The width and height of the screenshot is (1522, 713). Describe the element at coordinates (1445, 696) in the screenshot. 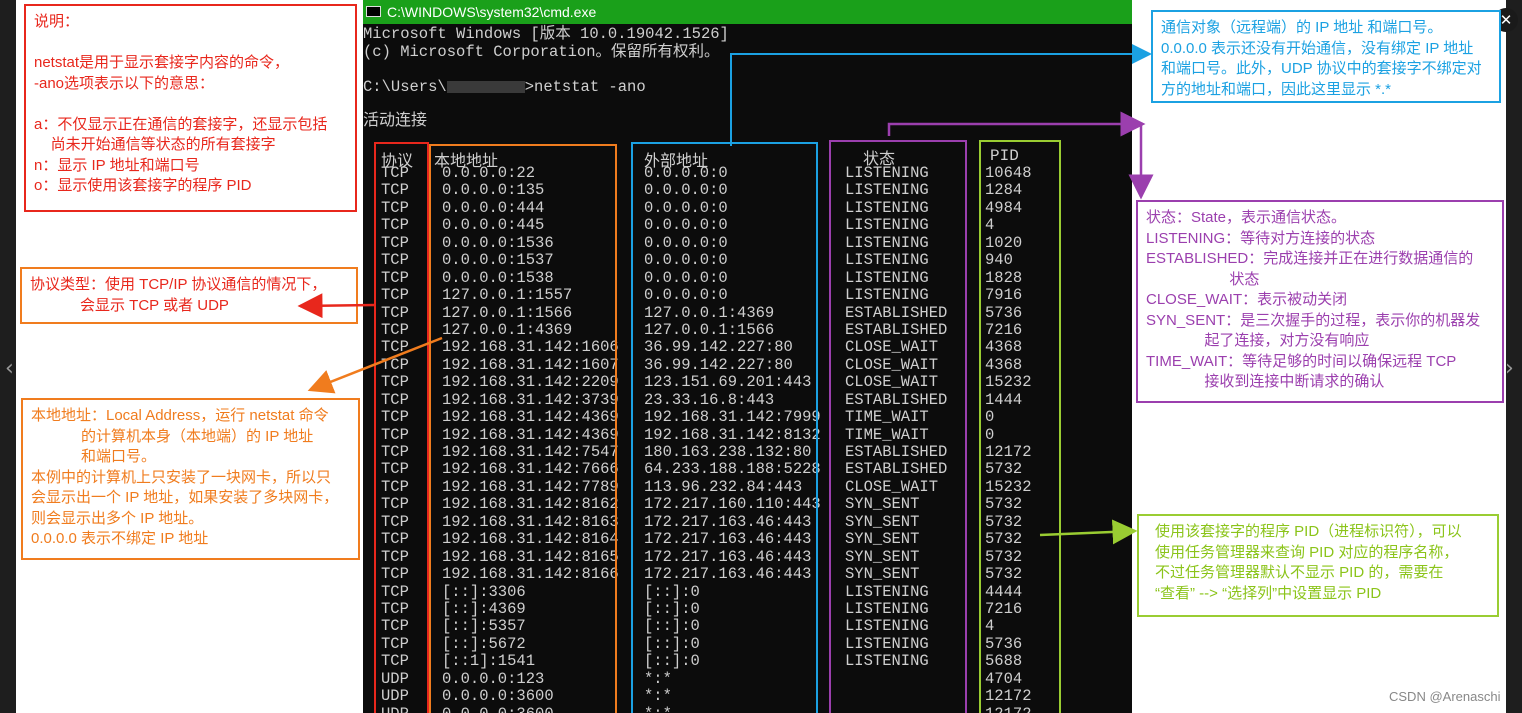

I see `watermark: CSDN @Arenaschi` at that location.